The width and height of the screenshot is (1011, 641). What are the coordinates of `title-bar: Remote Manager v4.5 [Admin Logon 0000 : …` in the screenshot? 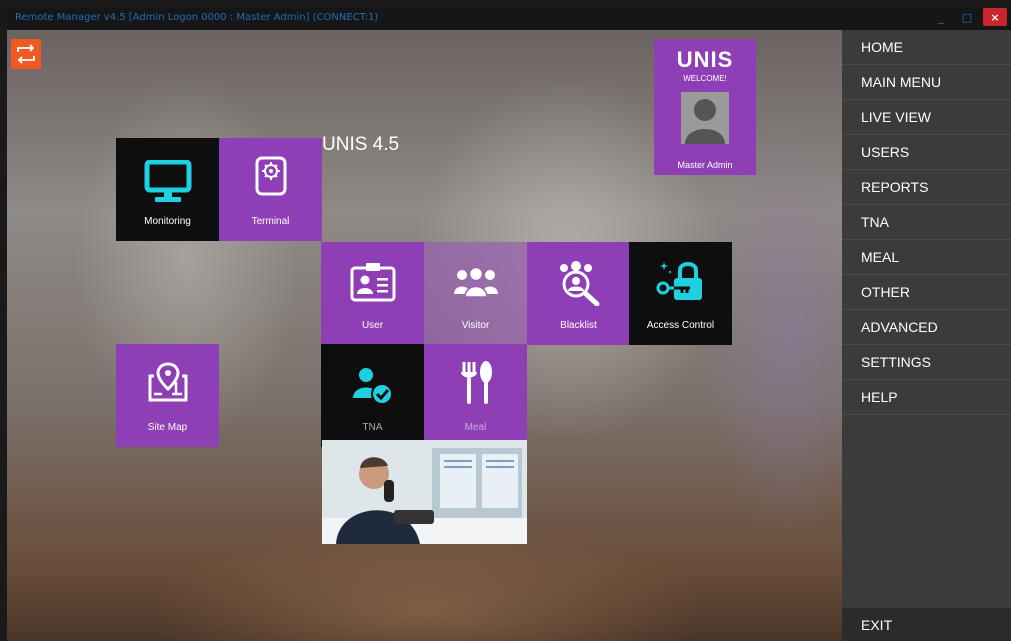 It's located at (509, 19).